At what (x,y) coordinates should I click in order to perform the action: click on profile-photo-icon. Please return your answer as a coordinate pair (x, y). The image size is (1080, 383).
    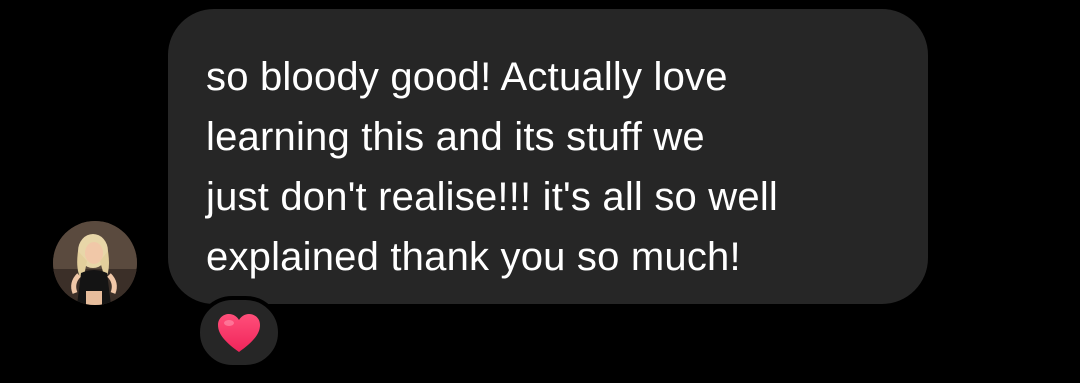
    Looking at the image, I should click on (95, 263).